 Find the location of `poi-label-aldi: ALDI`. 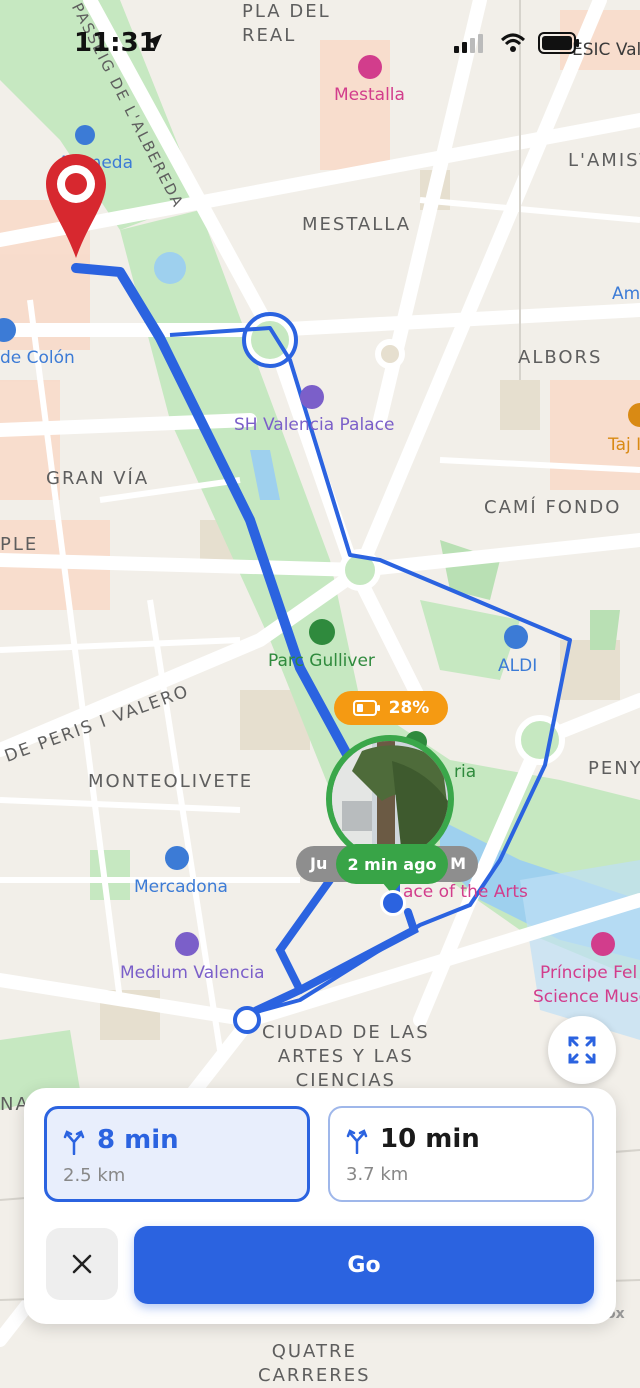

poi-label-aldi: ALDI is located at coordinates (517, 666).